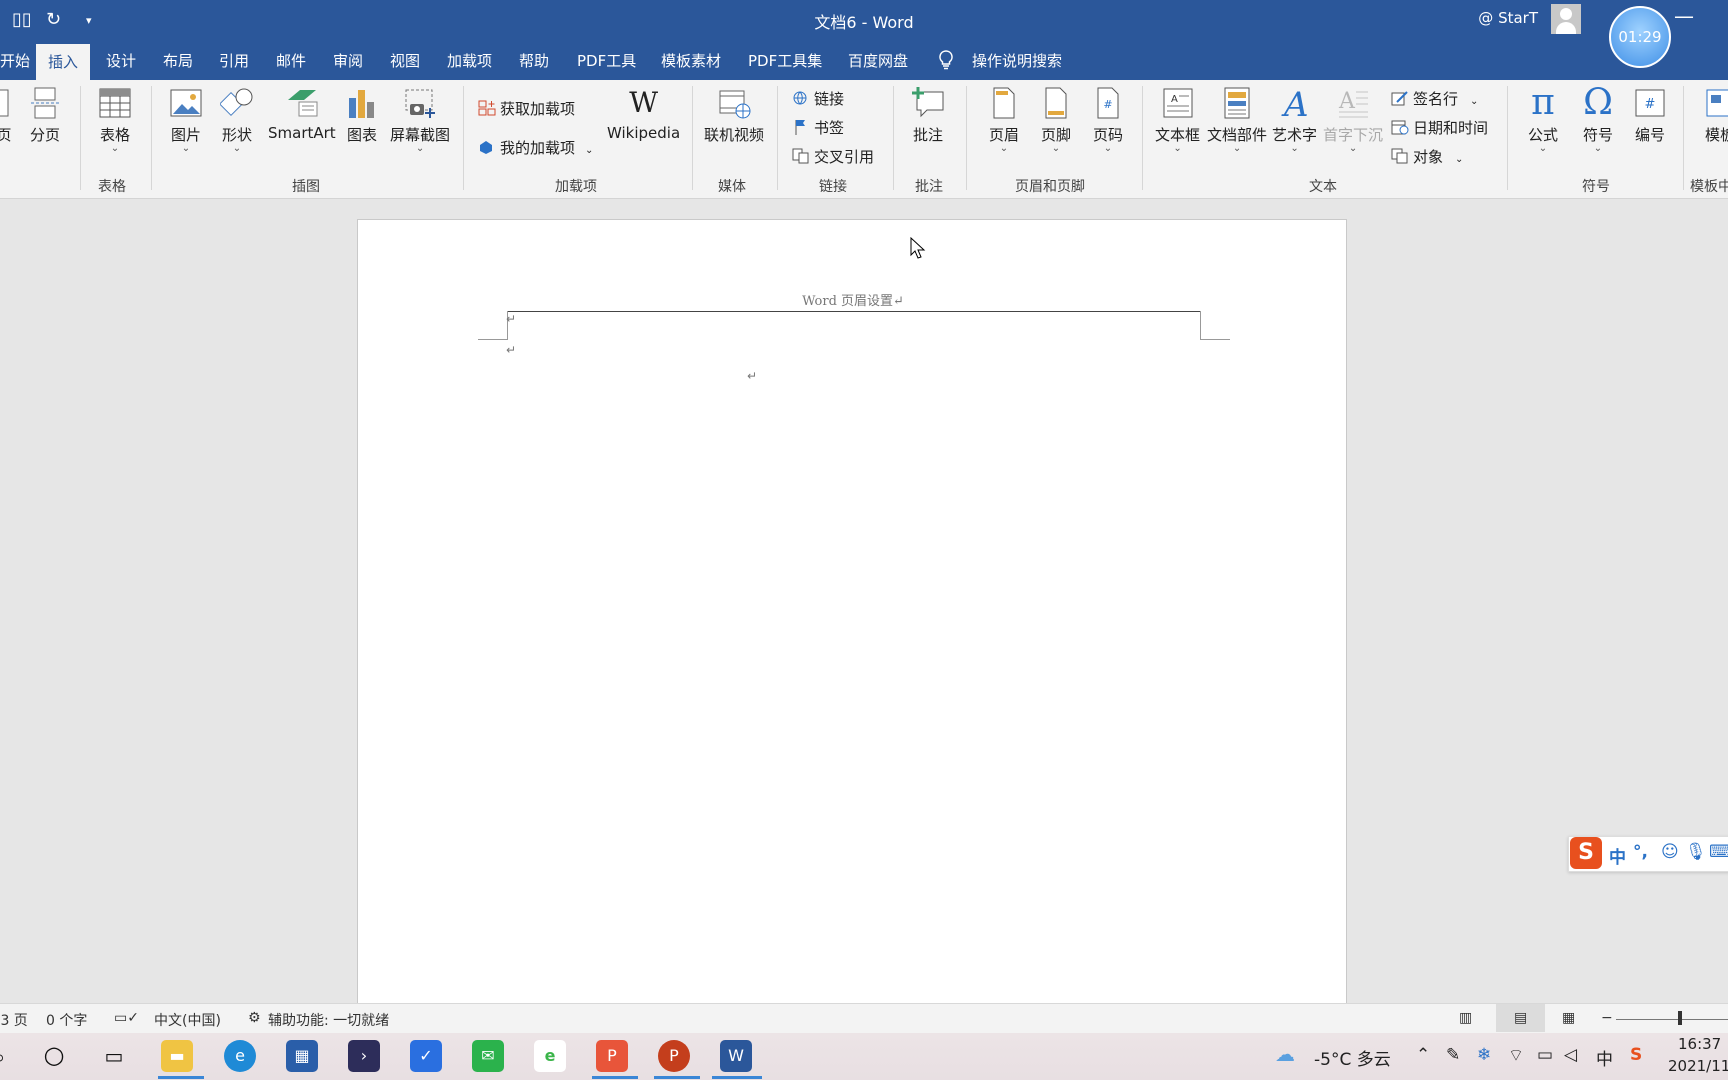 The width and height of the screenshot is (1728, 1080). What do you see at coordinates (1650, 115) in the screenshot?
I see `numbering-button: # 编号` at bounding box center [1650, 115].